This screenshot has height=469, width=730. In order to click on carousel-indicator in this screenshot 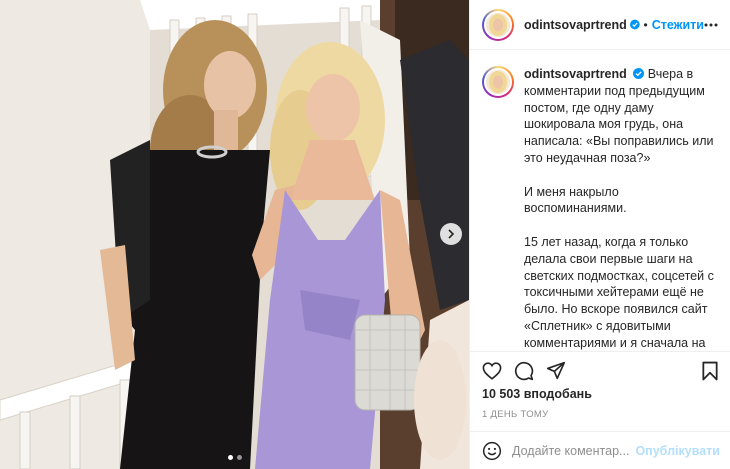, I will do `click(234, 457)`.